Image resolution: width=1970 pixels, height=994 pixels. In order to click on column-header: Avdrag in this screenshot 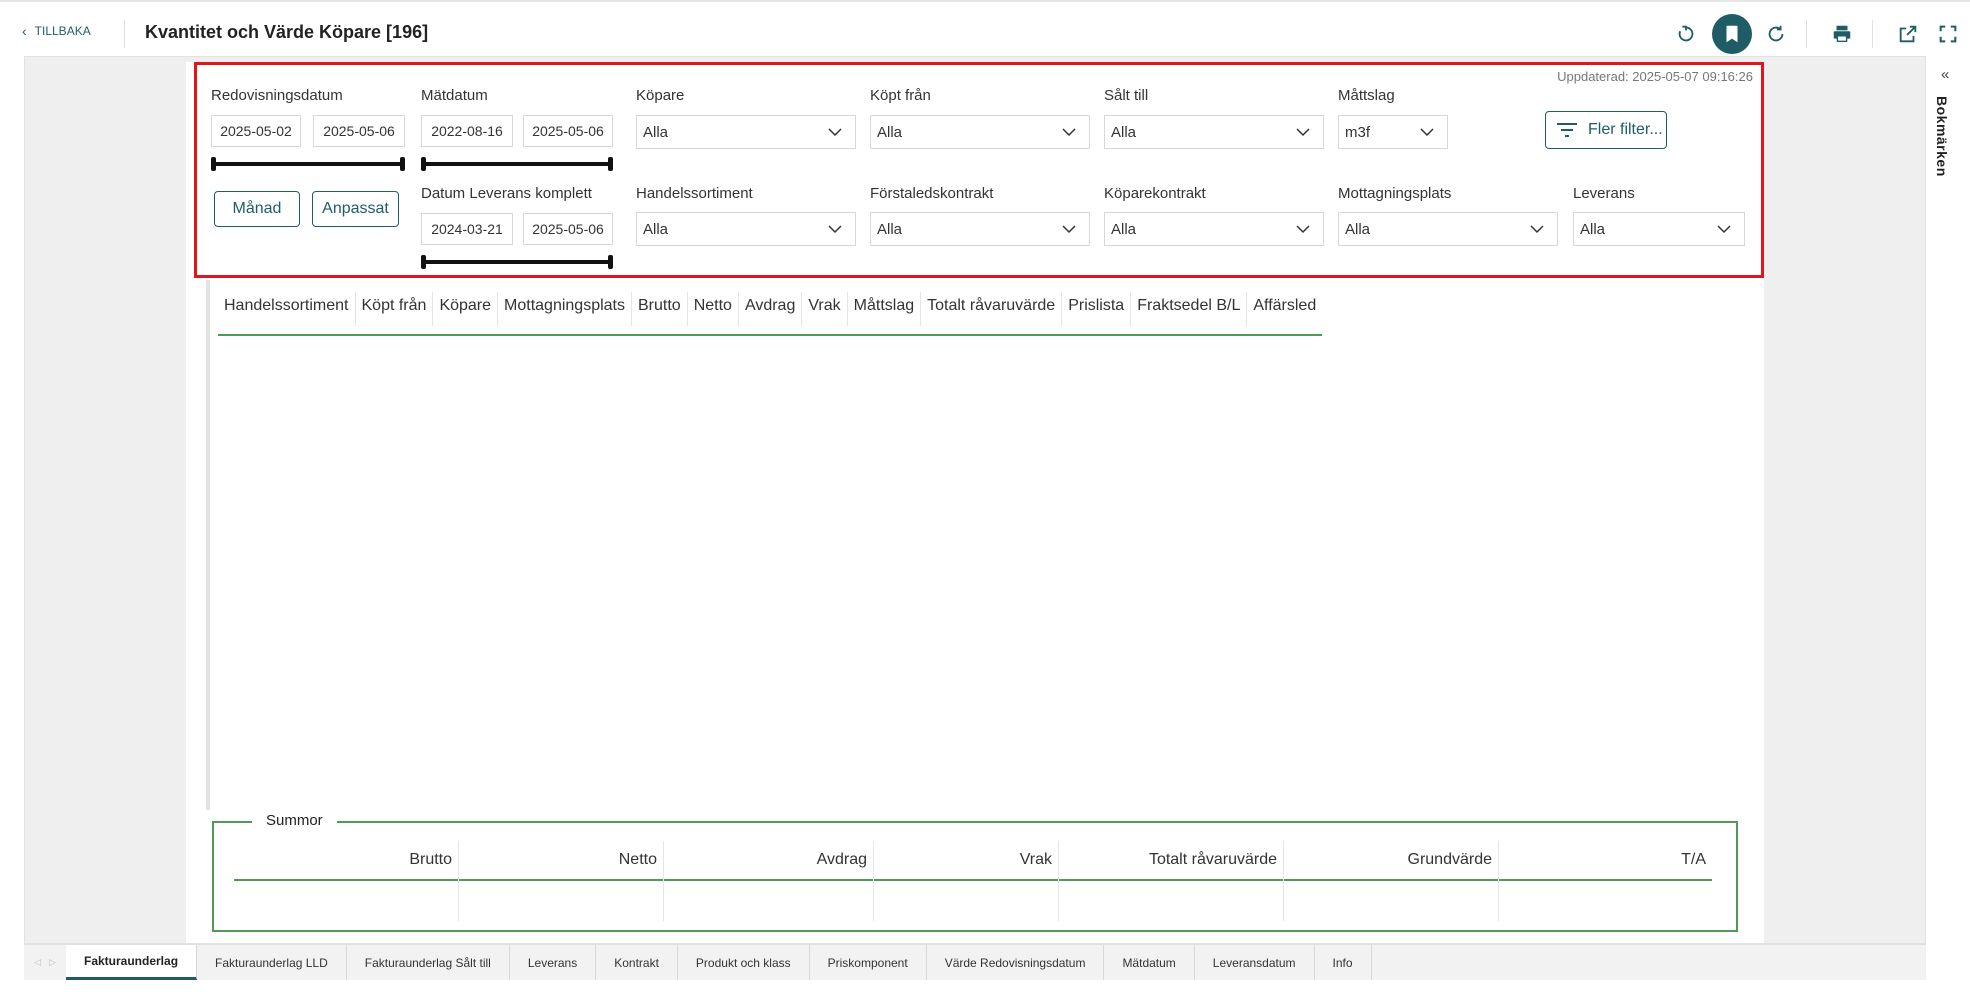, I will do `click(771, 309)`.